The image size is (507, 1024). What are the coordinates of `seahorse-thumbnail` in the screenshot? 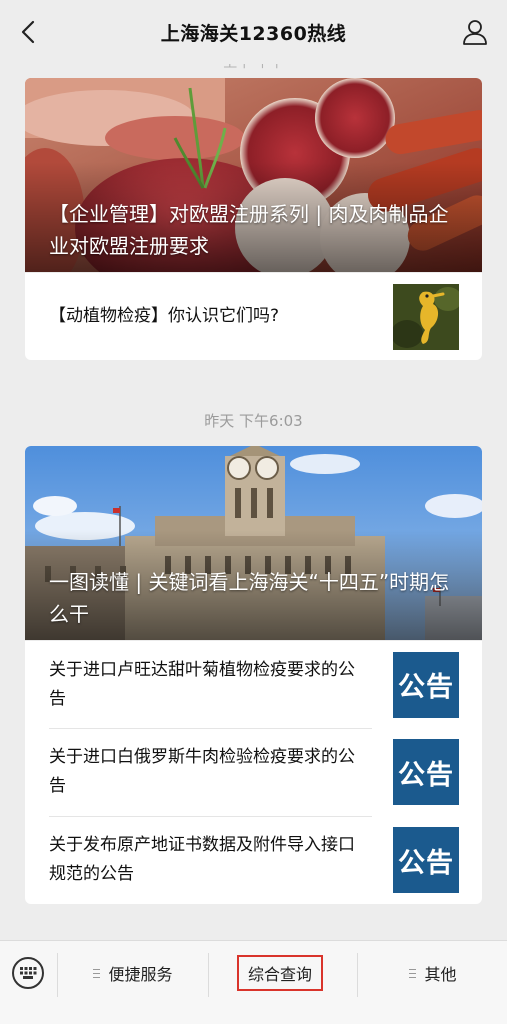 It's located at (426, 316).